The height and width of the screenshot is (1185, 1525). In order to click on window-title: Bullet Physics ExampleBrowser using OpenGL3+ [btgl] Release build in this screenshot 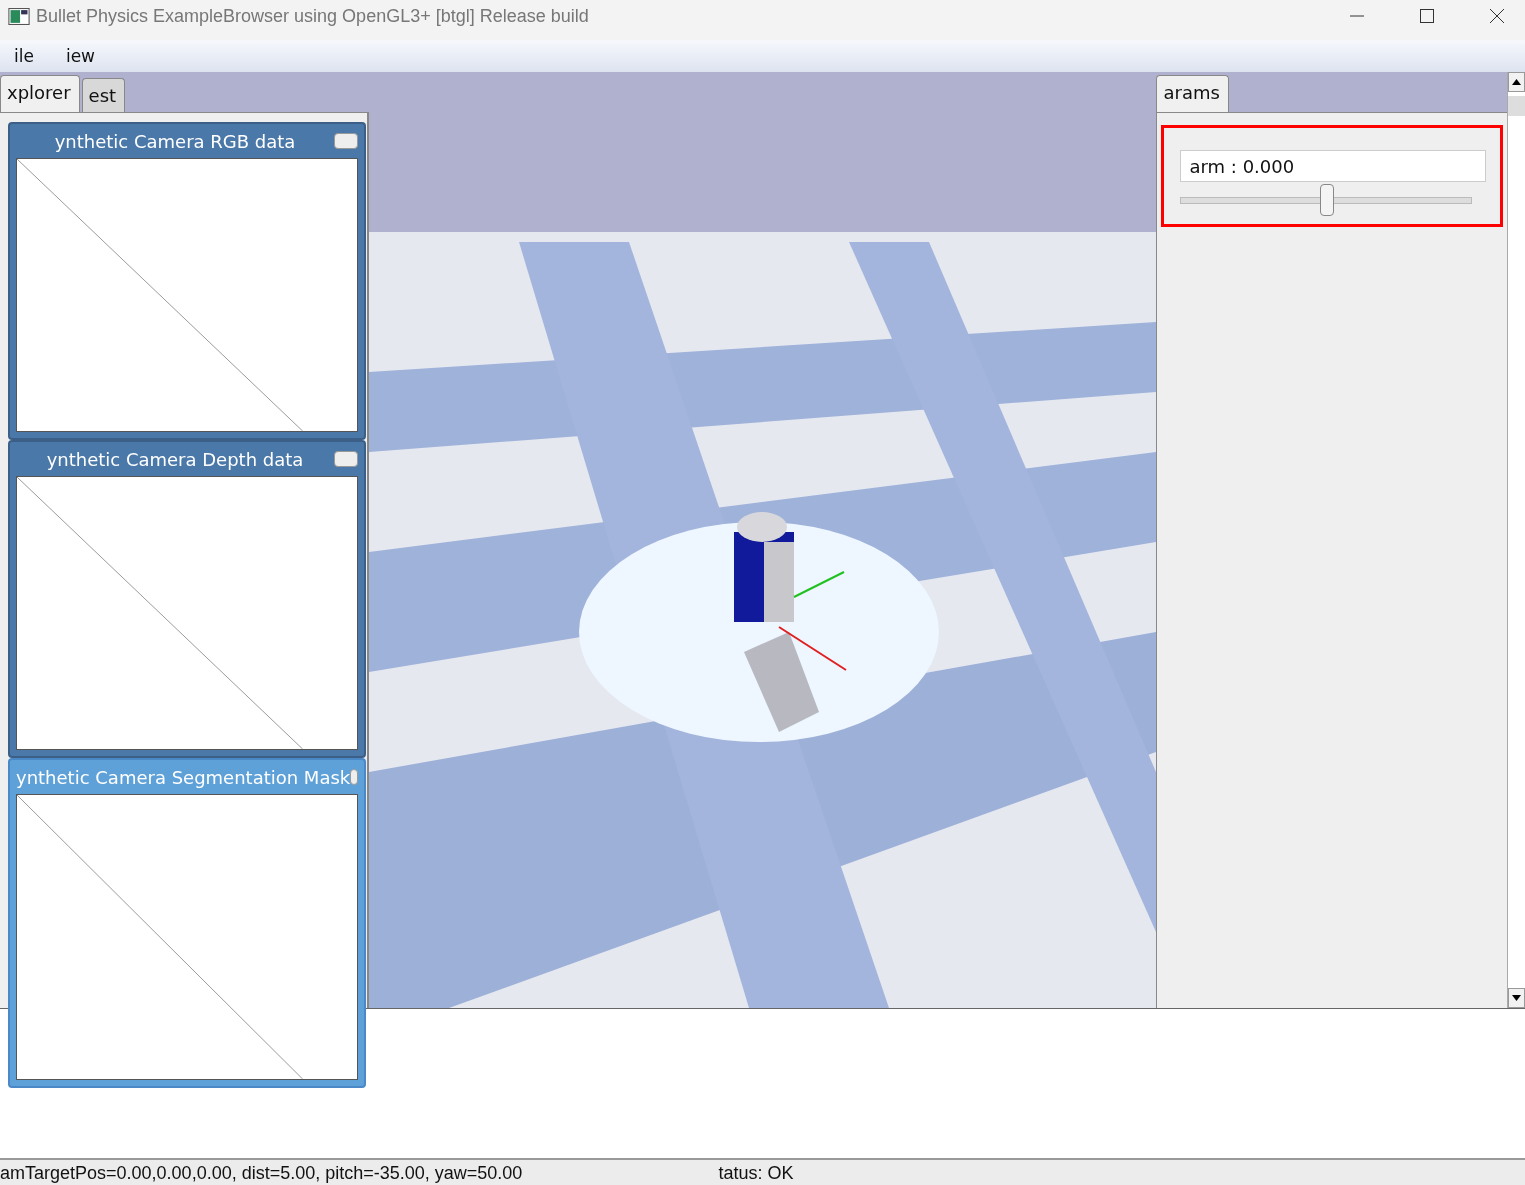, I will do `click(312, 16)`.